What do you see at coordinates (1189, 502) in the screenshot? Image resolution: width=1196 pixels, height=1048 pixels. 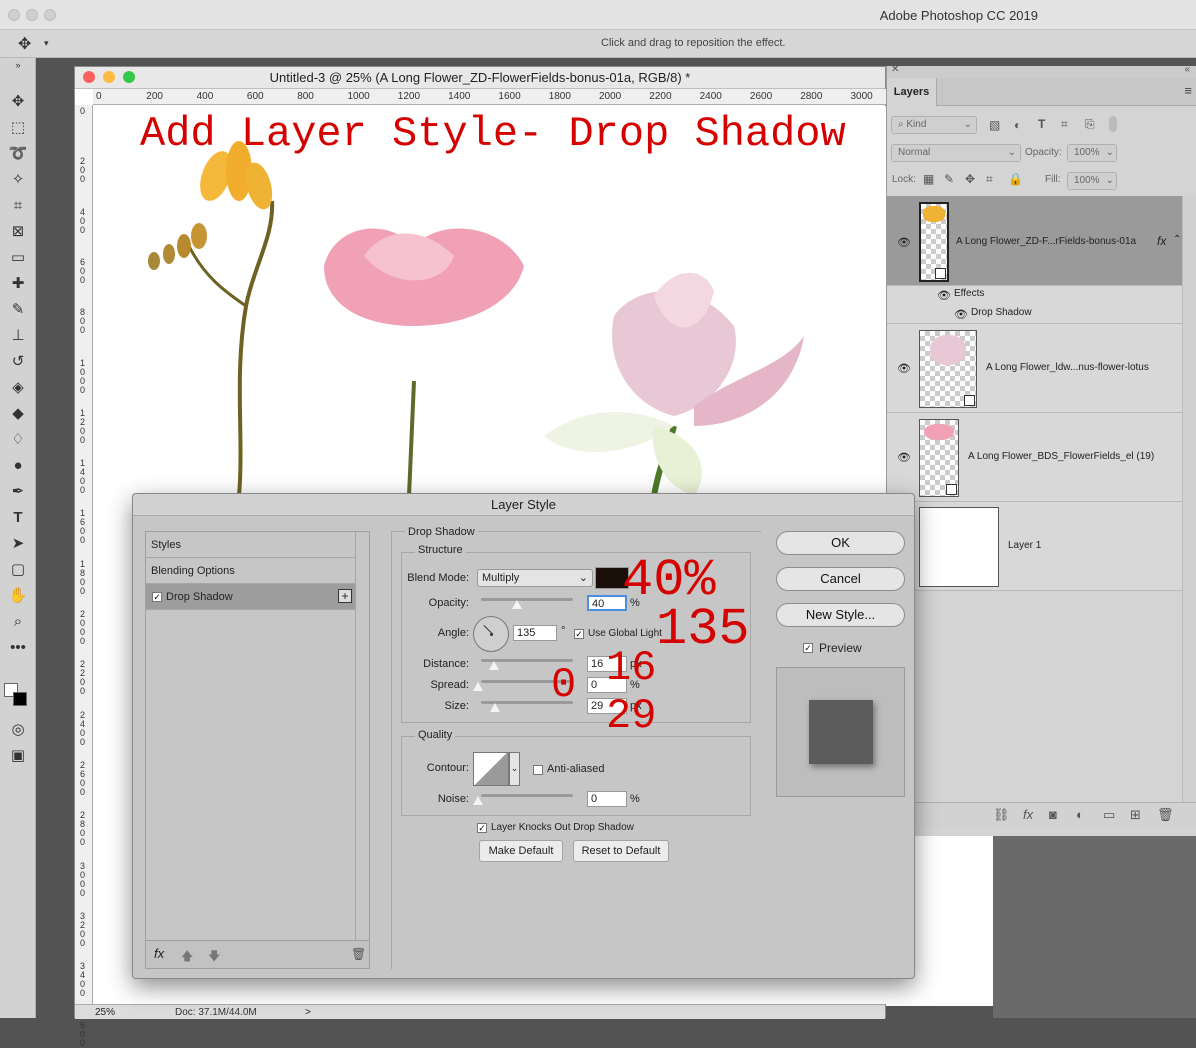 I see `layers-scrollbar` at bounding box center [1189, 502].